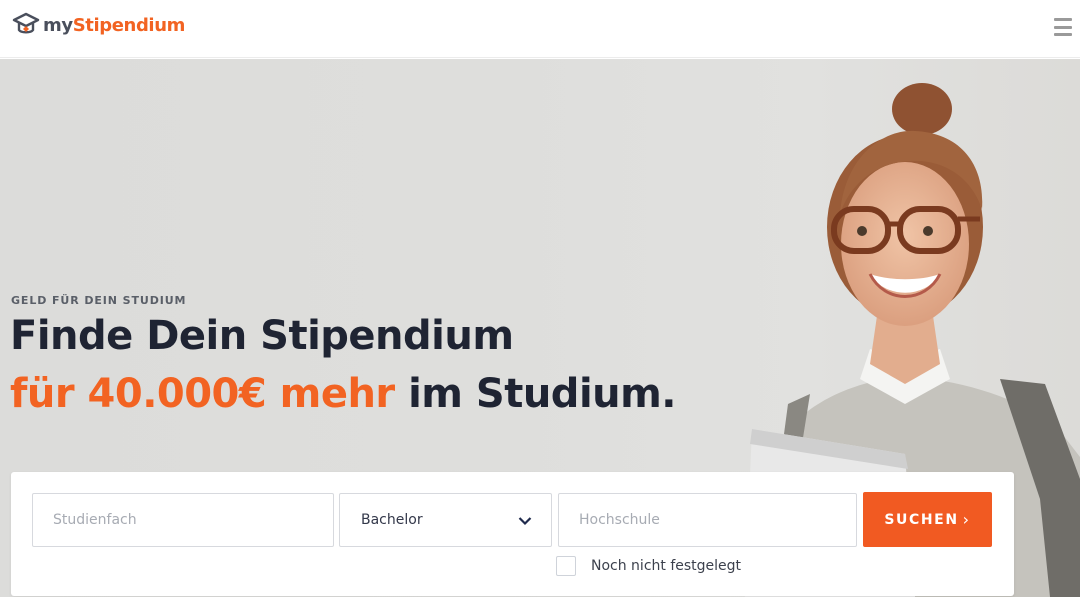 Image resolution: width=1080 pixels, height=597 pixels. Describe the element at coordinates (262, 336) in the screenshot. I see `hero-headline-line1: Finde Dein Stipendium` at that location.